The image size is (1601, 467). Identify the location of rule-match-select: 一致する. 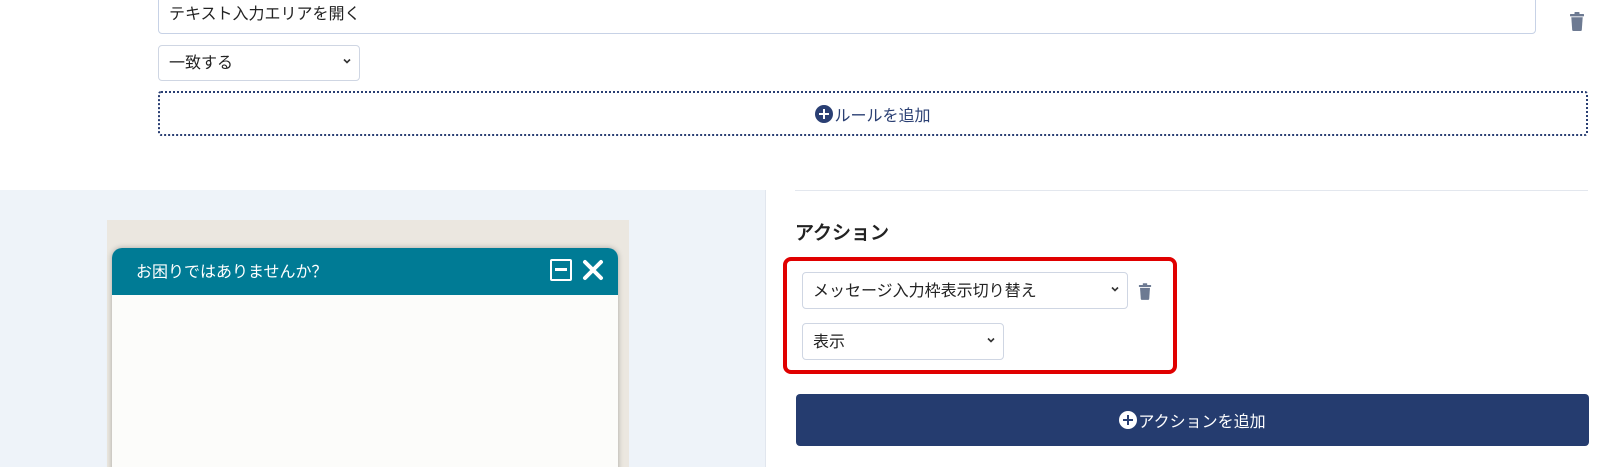
(259, 63).